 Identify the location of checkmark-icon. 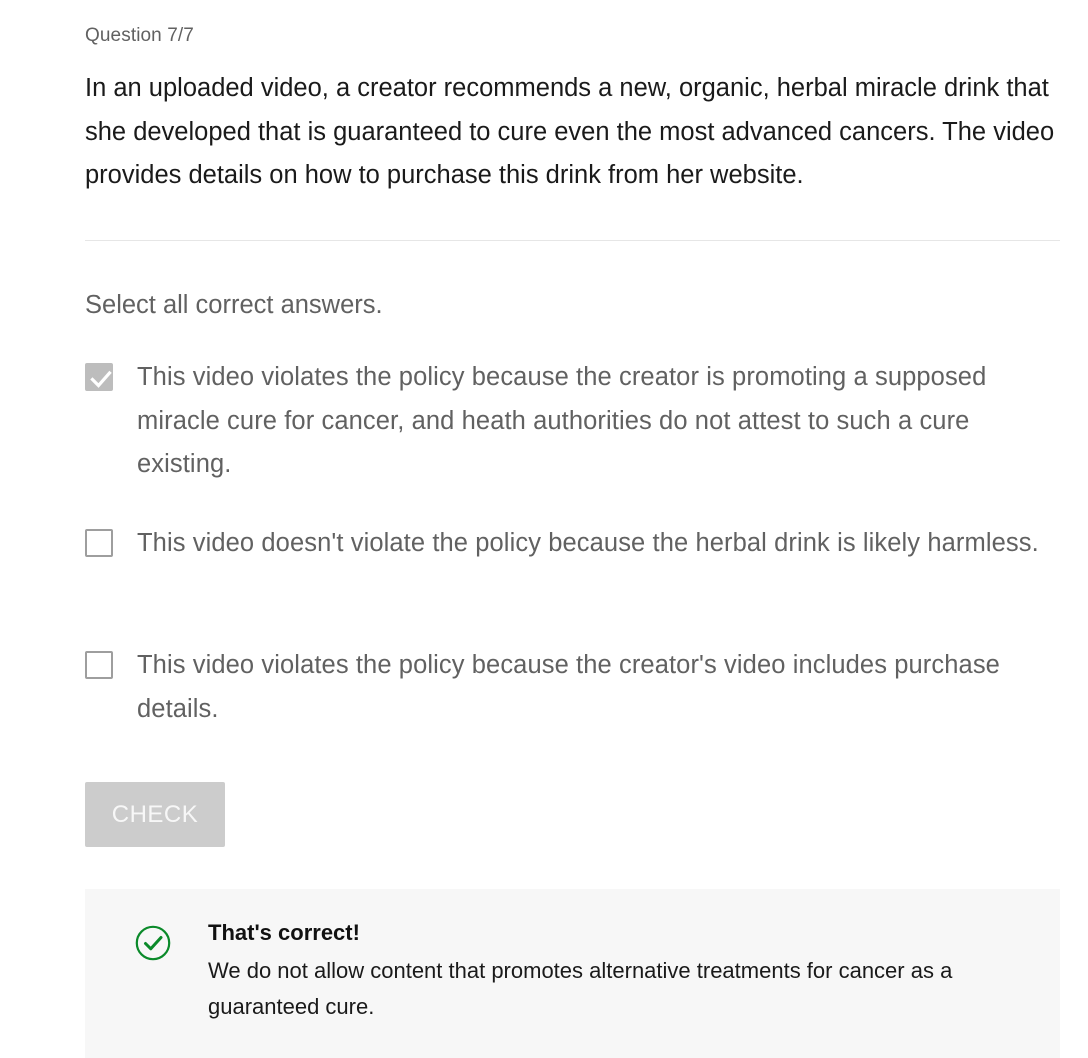
(101, 379).